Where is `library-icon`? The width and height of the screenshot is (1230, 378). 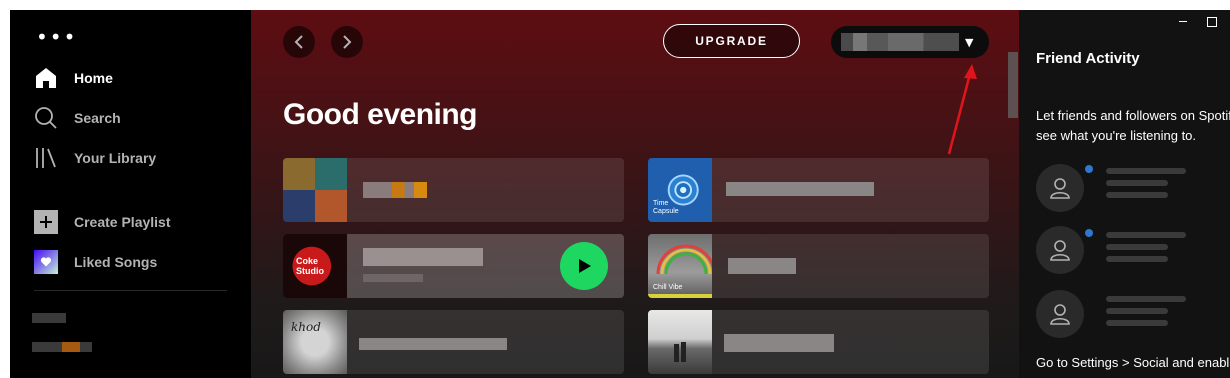 library-icon is located at coordinates (46, 158).